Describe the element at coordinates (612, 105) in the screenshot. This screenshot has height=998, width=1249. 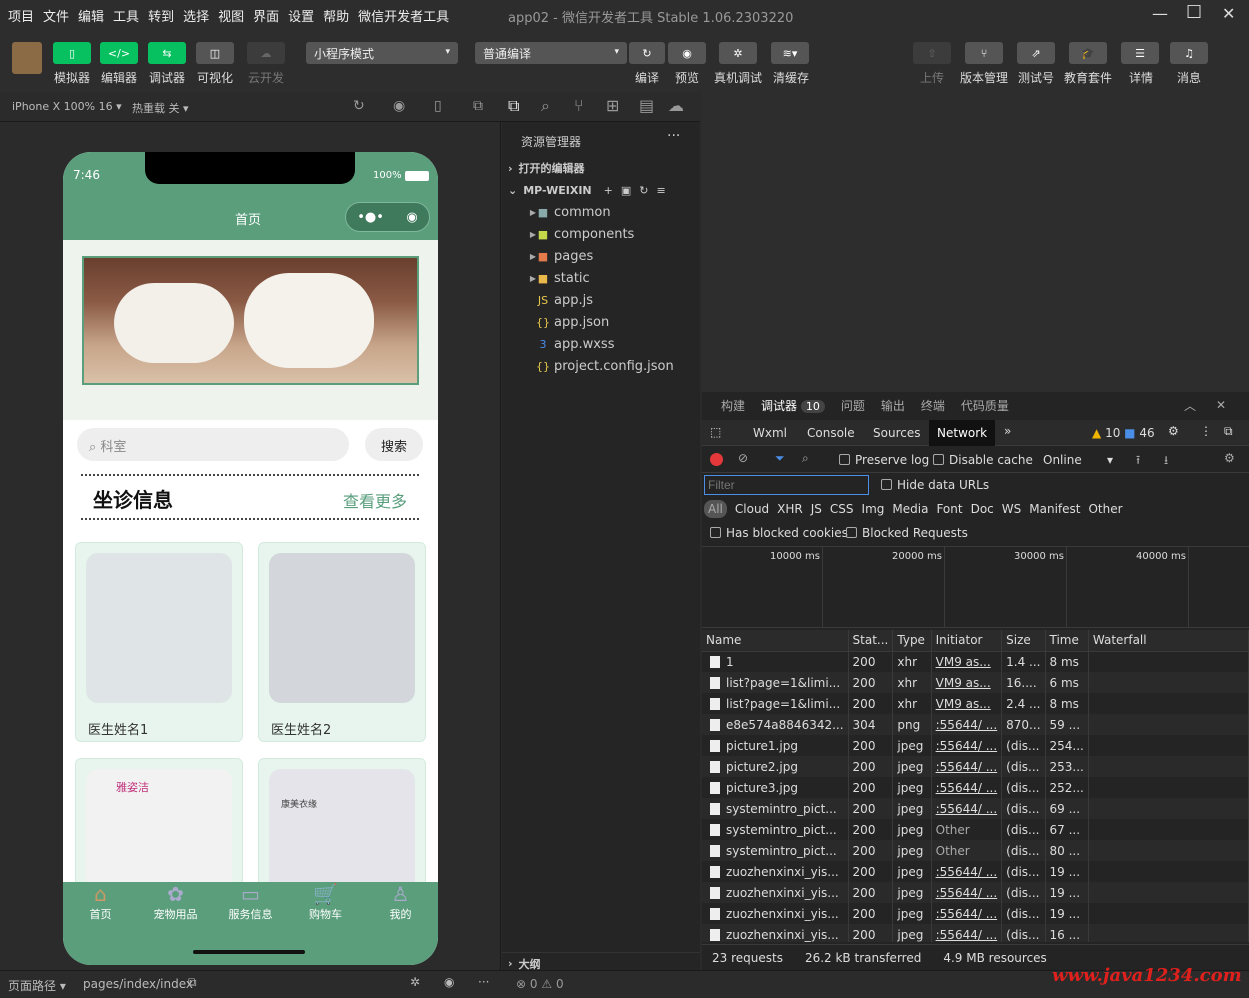
I see `extensions-icon: ⊞` at that location.